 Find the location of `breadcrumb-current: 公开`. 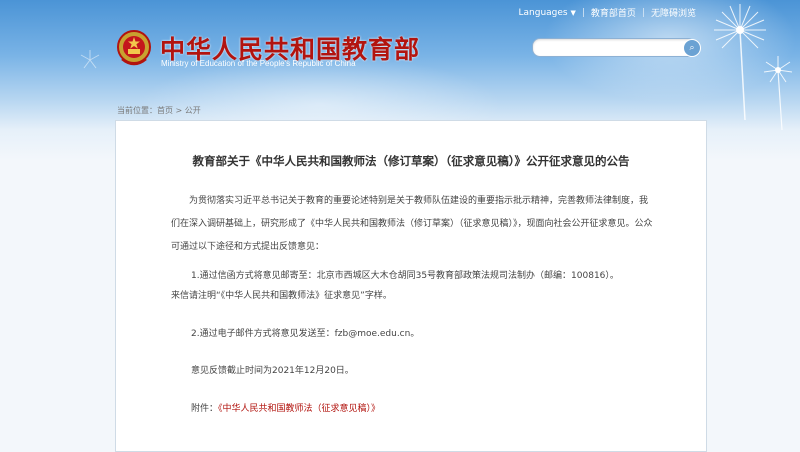

breadcrumb-current: 公开 is located at coordinates (193, 110).